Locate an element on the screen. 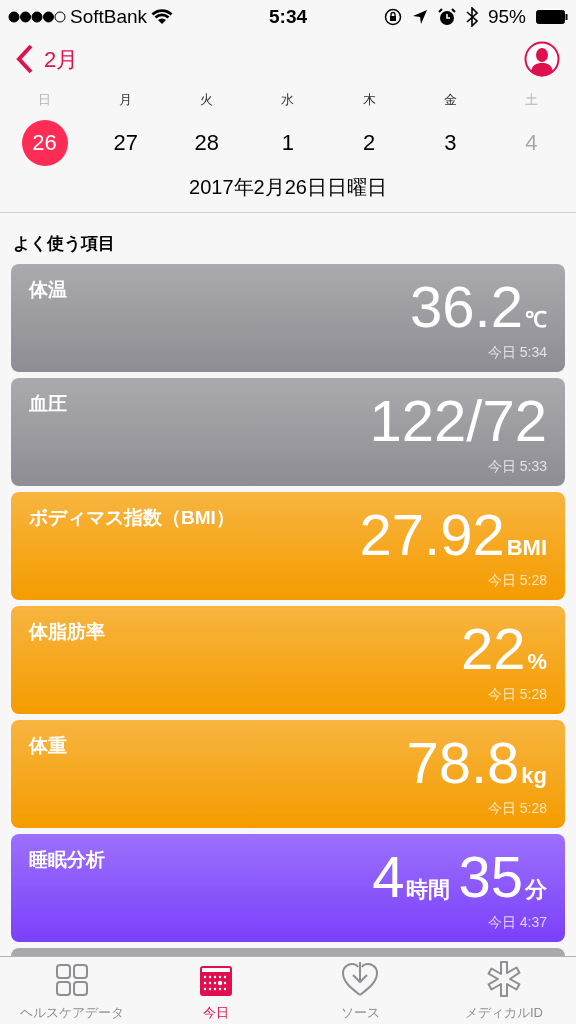 The height and width of the screenshot is (1024, 576). signal-icon is located at coordinates (37, 17).